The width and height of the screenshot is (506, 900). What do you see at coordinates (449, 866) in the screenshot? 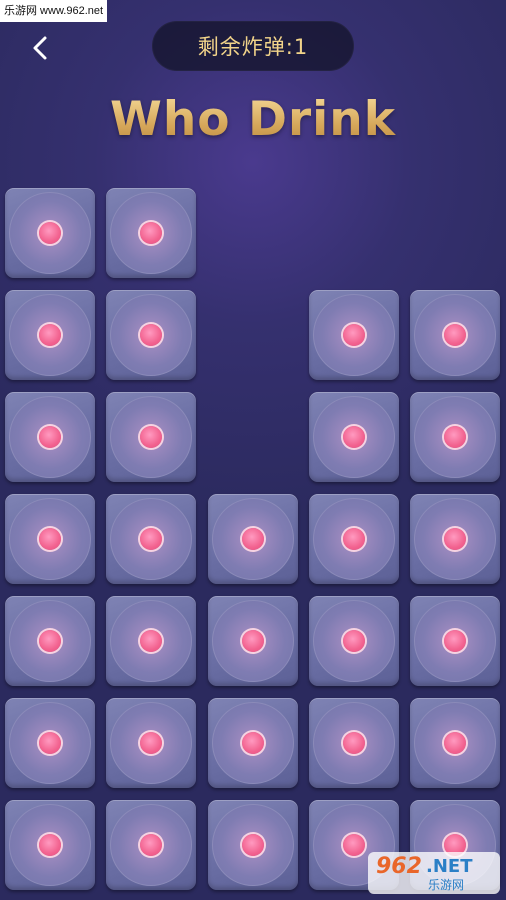
I see `watermark-logo-net: .NET` at bounding box center [449, 866].